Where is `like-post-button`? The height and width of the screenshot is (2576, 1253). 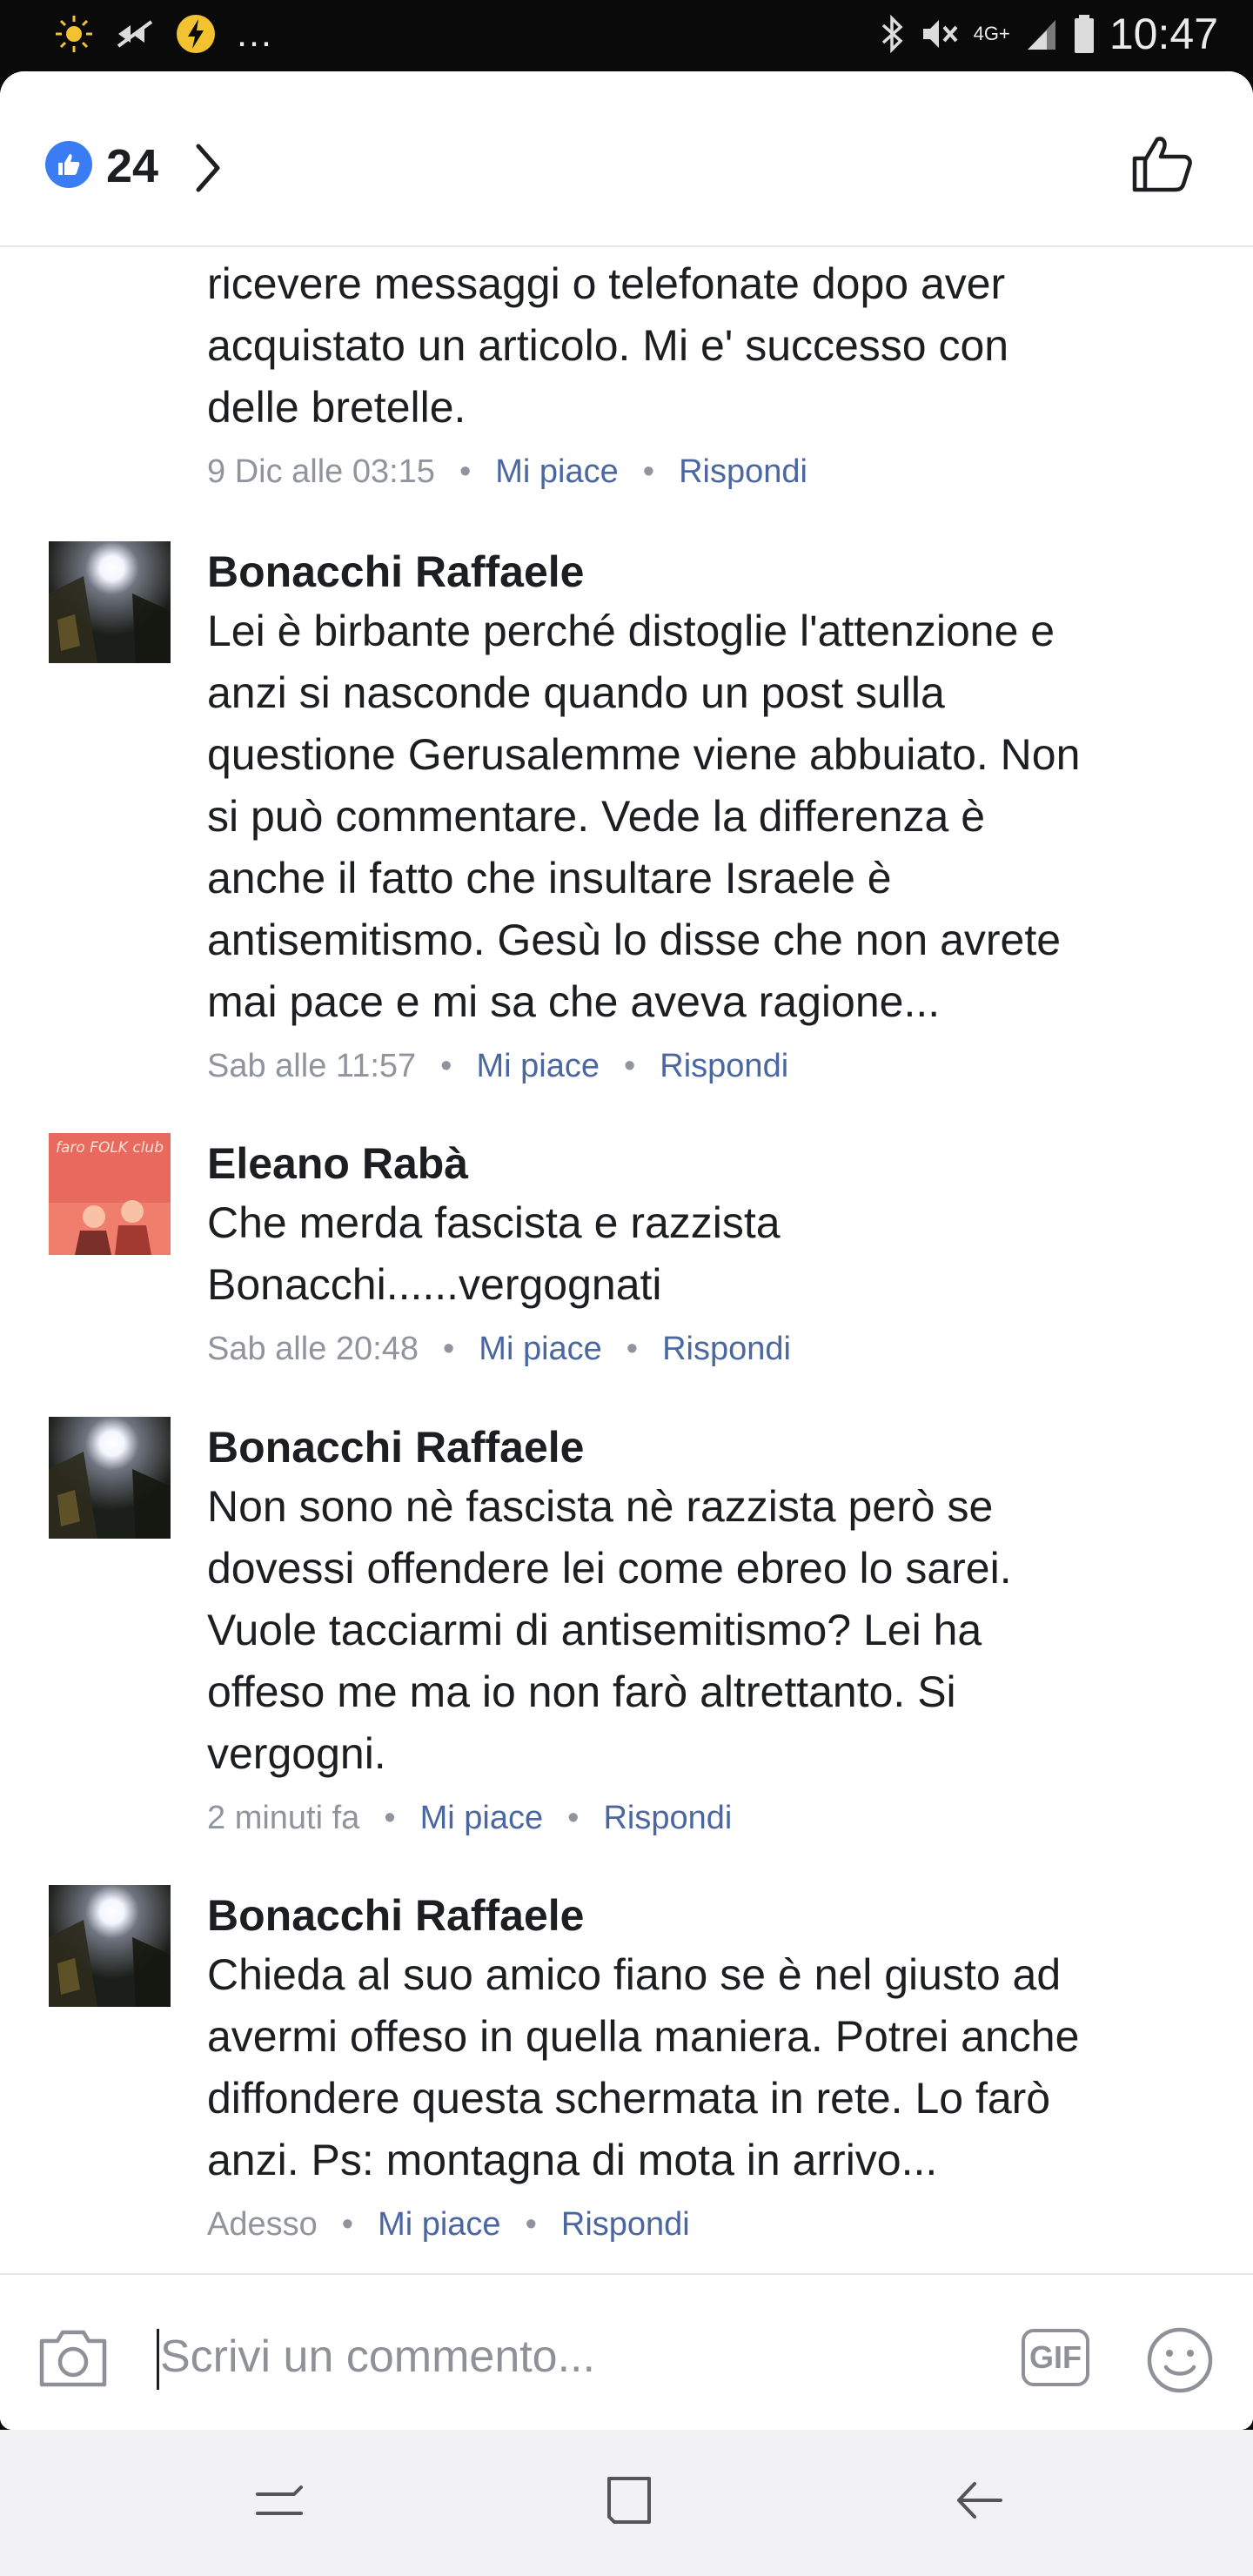
like-post-button is located at coordinates (1162, 163).